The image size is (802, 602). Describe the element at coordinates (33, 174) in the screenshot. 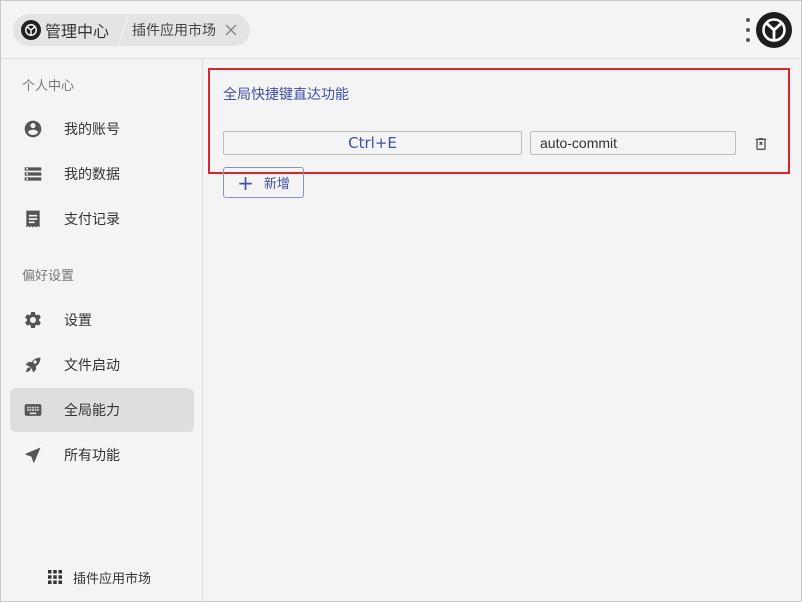

I see `storage-list-icon` at that location.